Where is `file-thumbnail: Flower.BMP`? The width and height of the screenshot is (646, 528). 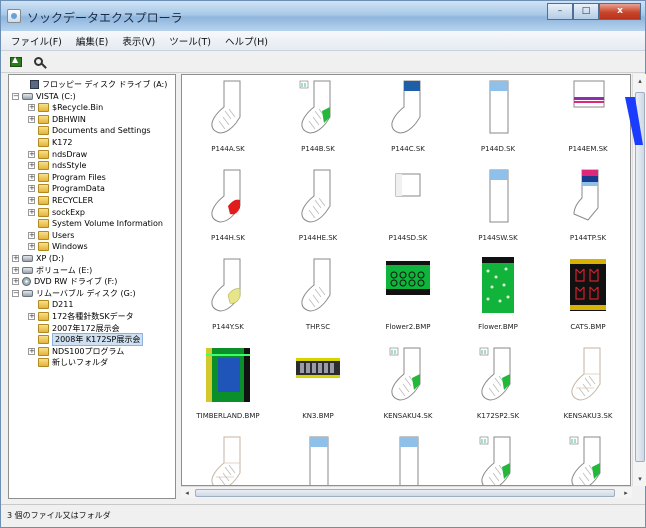 file-thumbnail: Flower.BMP is located at coordinates (498, 297).